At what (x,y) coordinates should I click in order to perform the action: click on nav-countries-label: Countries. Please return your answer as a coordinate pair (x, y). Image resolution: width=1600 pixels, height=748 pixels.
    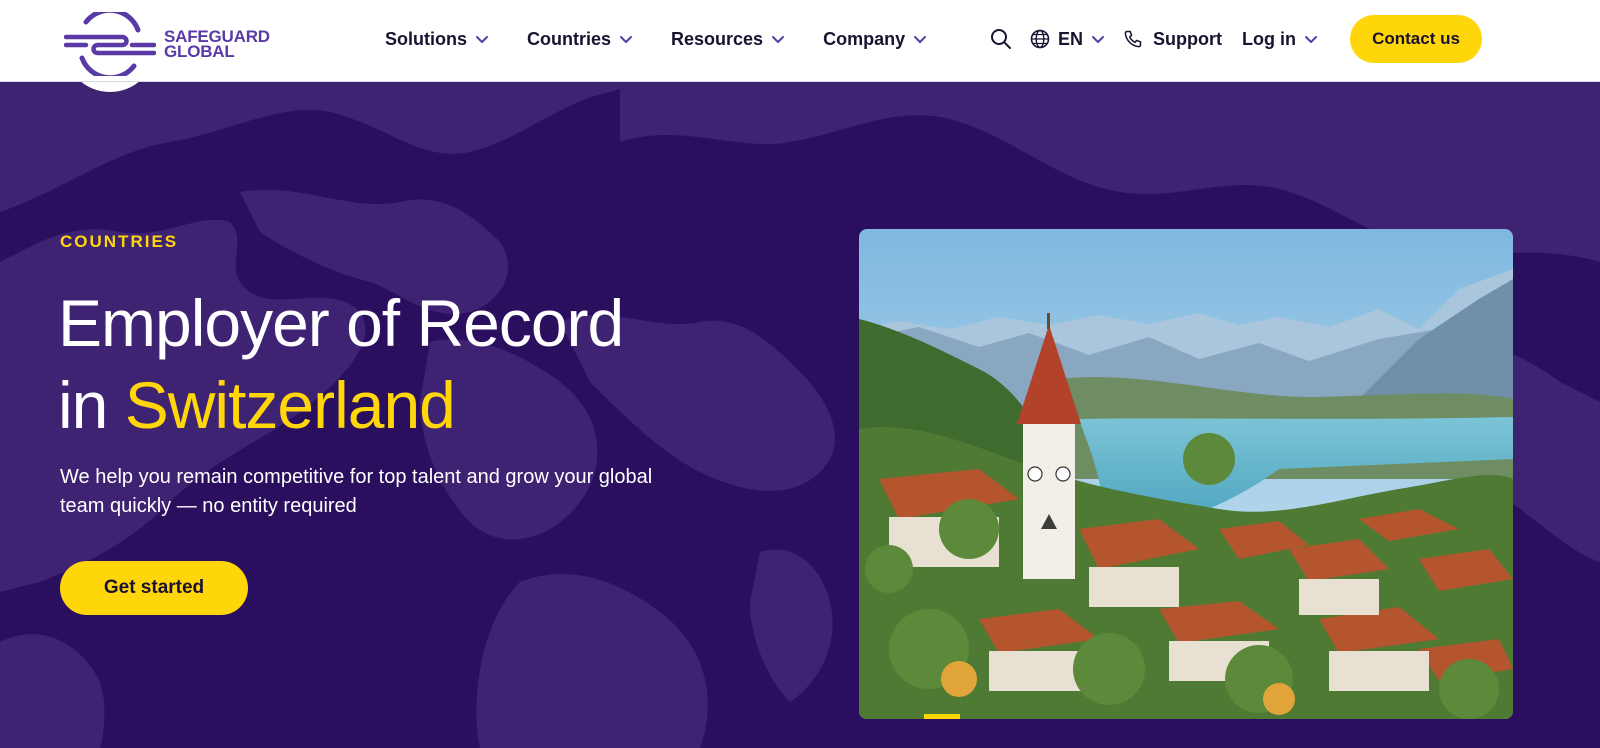
    Looking at the image, I should click on (569, 38).